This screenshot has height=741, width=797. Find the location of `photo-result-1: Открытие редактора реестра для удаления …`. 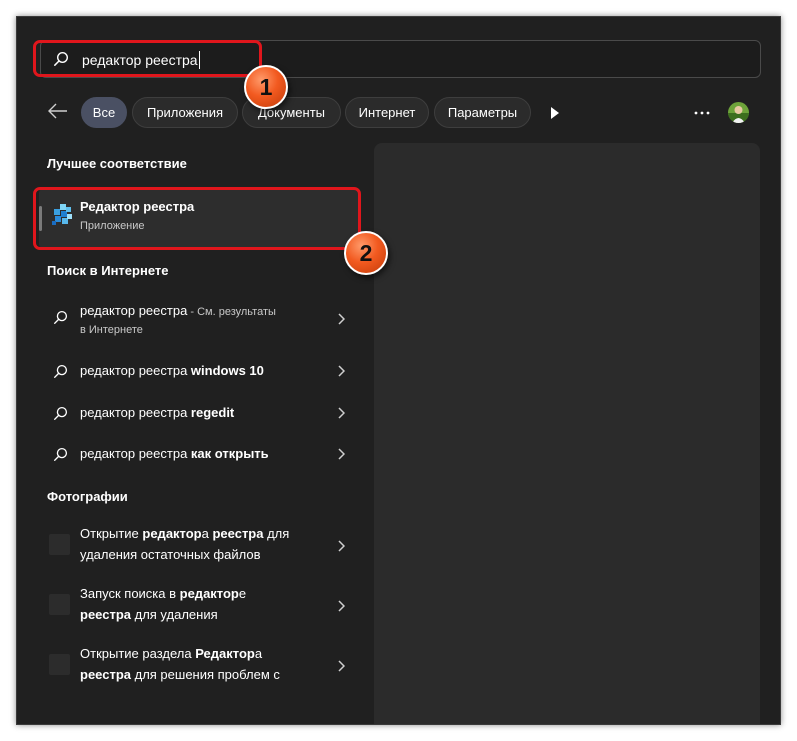

photo-result-1: Открытие редактора реестра для удаления … is located at coordinates (199, 547).